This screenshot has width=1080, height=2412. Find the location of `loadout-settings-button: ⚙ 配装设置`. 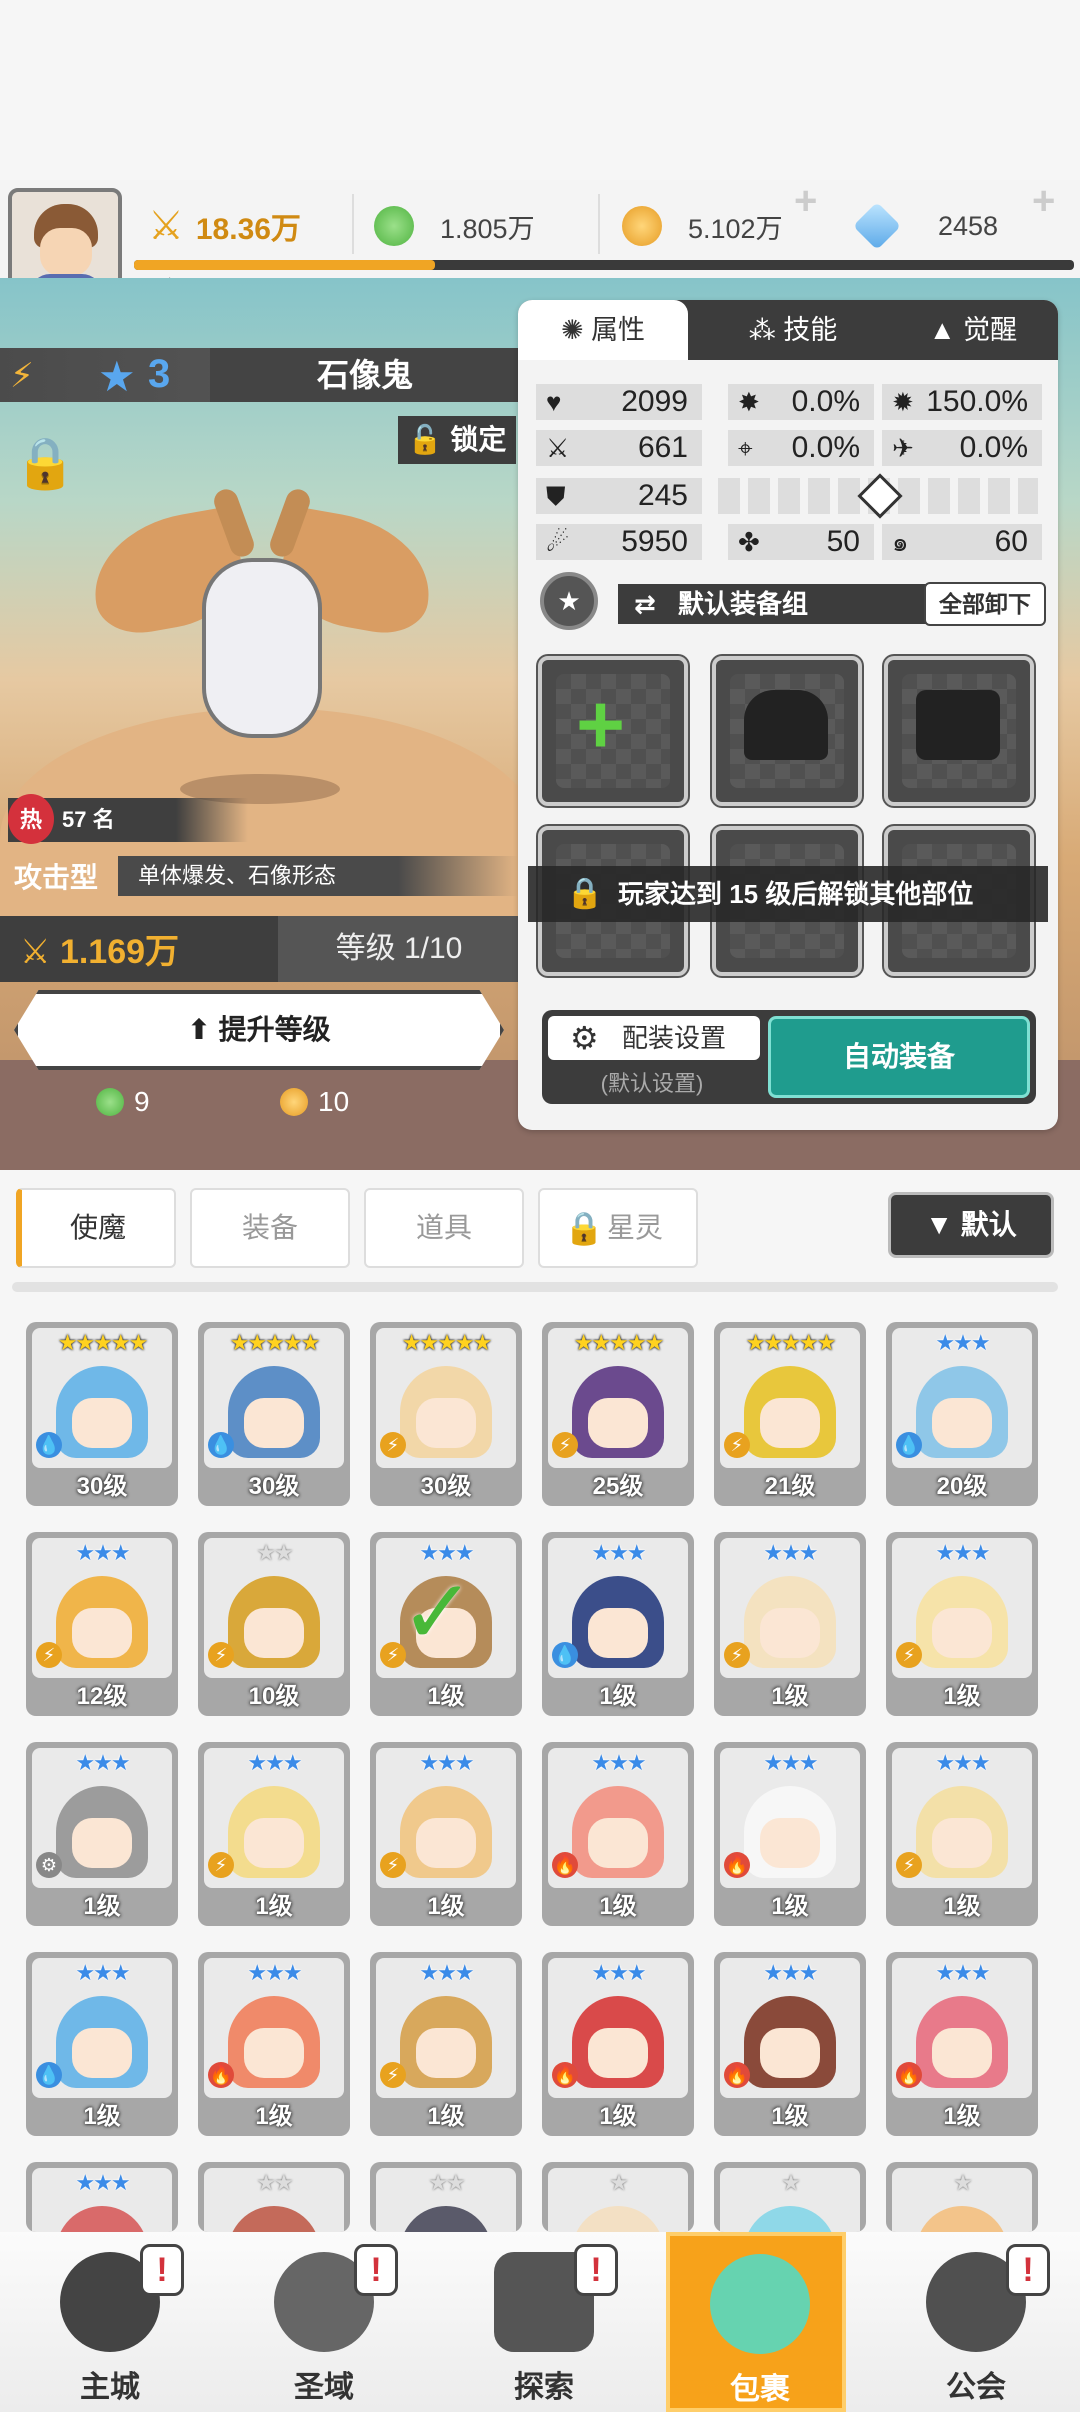

loadout-settings-button: ⚙ 配装设置 is located at coordinates (654, 1038).